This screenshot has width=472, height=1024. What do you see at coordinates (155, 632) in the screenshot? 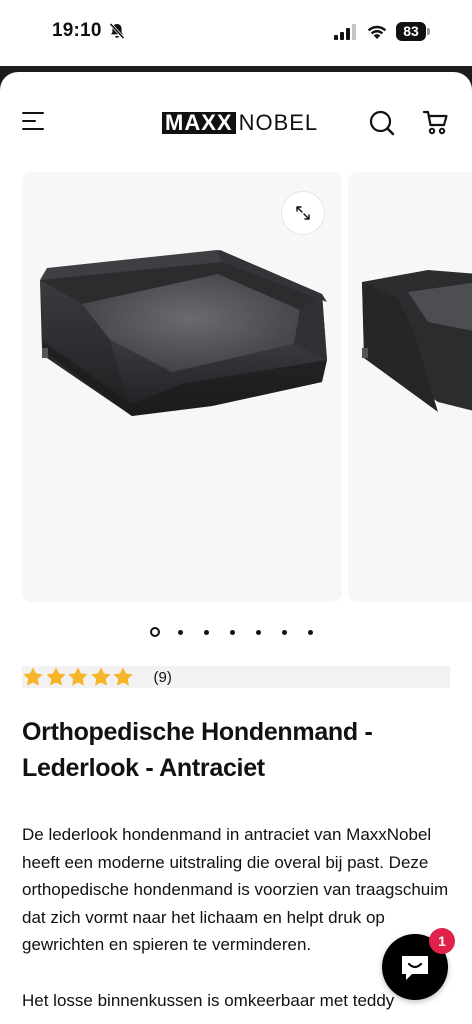
I see `gallery-dot-active` at bounding box center [155, 632].